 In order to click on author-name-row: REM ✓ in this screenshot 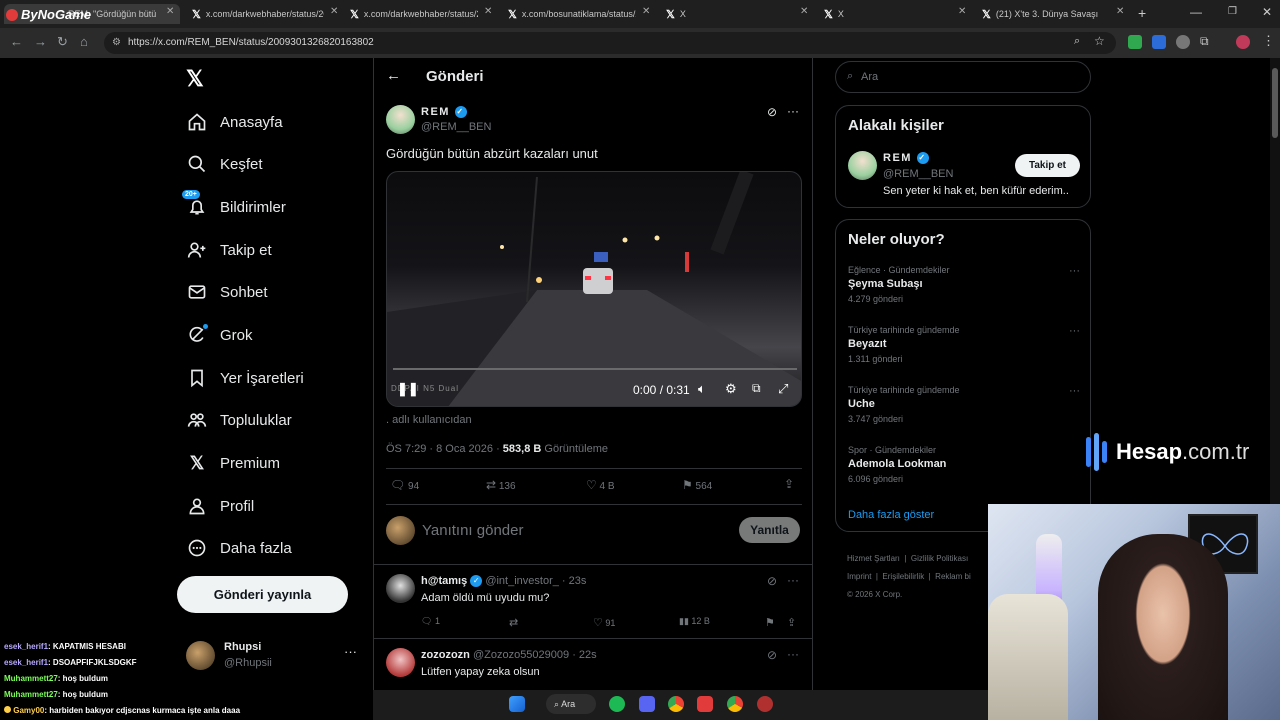, I will do `click(444, 112)`.